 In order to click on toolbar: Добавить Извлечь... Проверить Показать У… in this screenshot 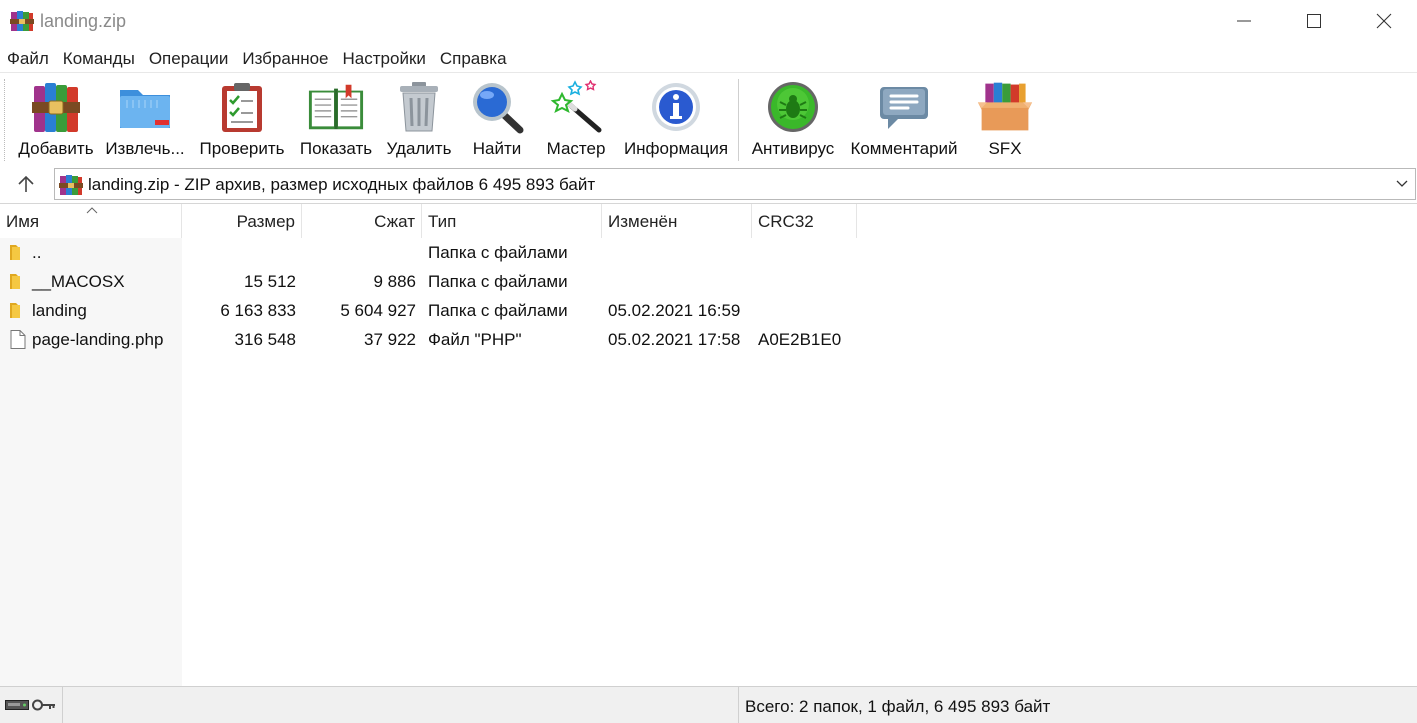, I will do `click(708, 118)`.